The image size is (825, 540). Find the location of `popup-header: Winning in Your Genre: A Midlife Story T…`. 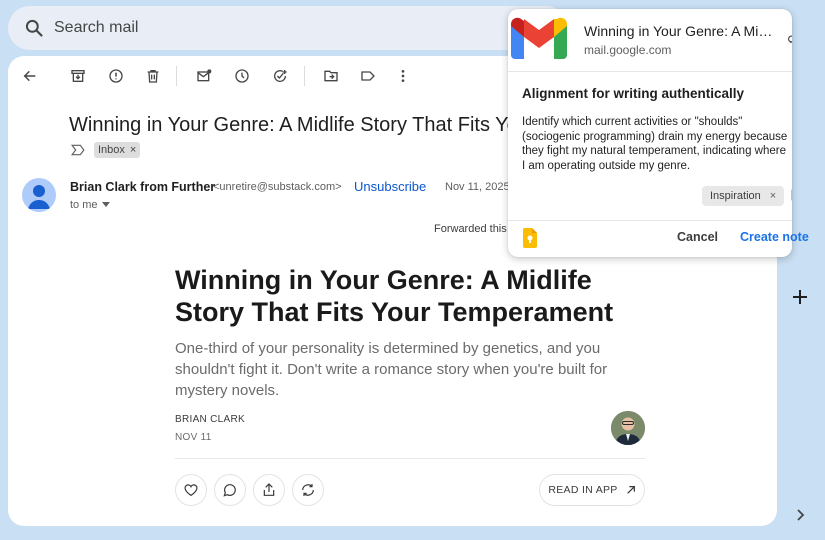

popup-header: Winning in Your Genre: A Midlife Story T… is located at coordinates (650, 40).